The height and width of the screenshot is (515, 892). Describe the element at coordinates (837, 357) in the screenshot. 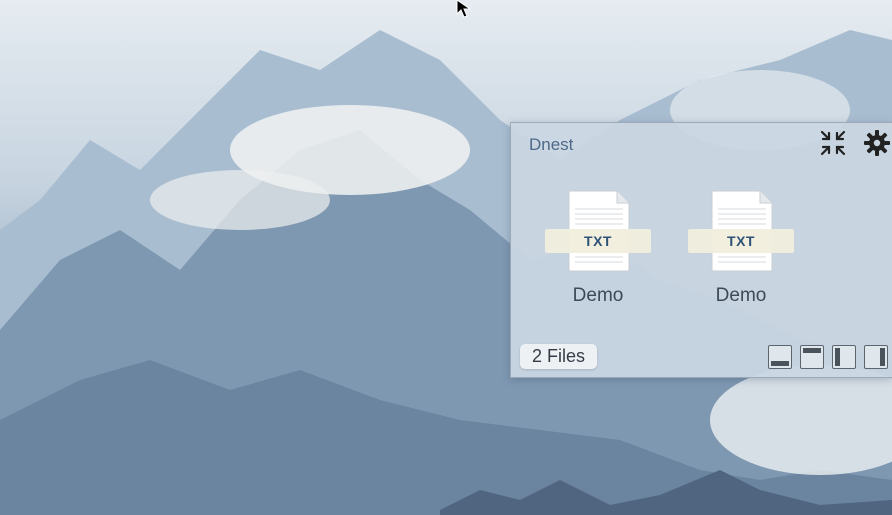

I see `dock-left-icon` at that location.